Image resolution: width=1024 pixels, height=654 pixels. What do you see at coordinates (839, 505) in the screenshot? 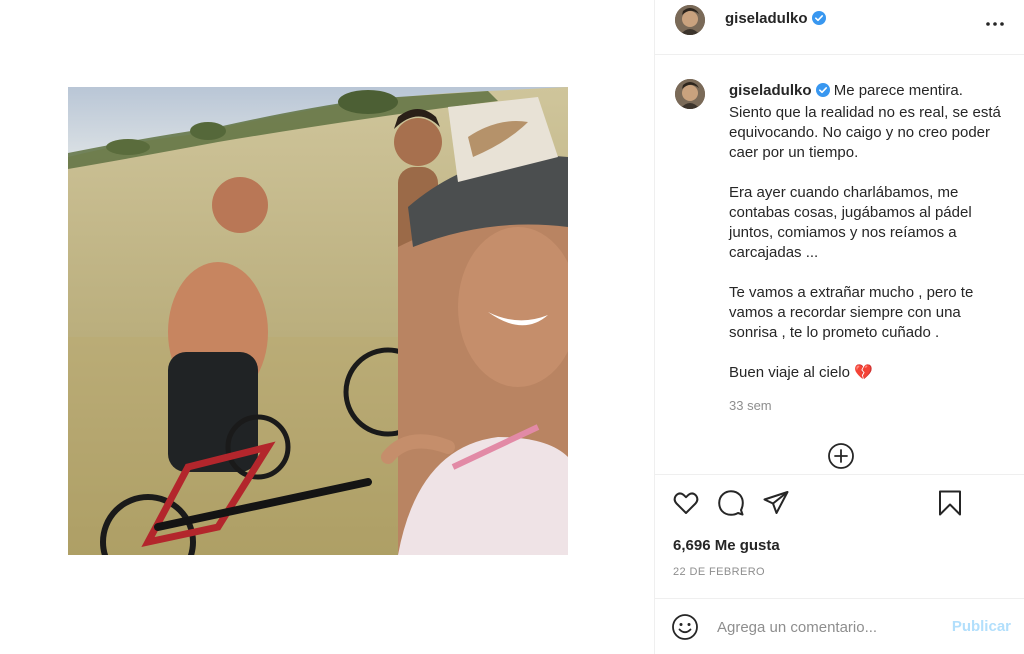
I see `post-actions` at bounding box center [839, 505].